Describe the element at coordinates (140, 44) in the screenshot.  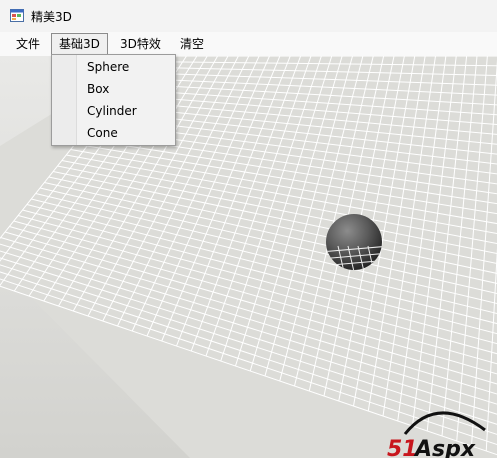
I see `menu-3d-effects: 3D特效` at that location.